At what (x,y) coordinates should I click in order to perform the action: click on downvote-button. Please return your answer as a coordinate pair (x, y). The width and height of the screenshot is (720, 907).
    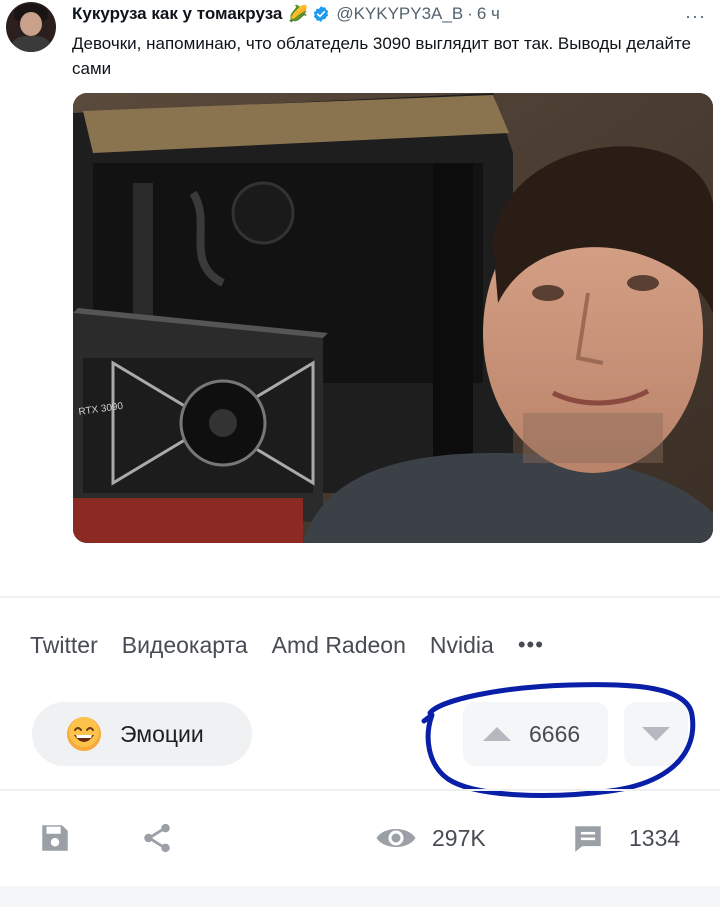
    Looking at the image, I should click on (656, 734).